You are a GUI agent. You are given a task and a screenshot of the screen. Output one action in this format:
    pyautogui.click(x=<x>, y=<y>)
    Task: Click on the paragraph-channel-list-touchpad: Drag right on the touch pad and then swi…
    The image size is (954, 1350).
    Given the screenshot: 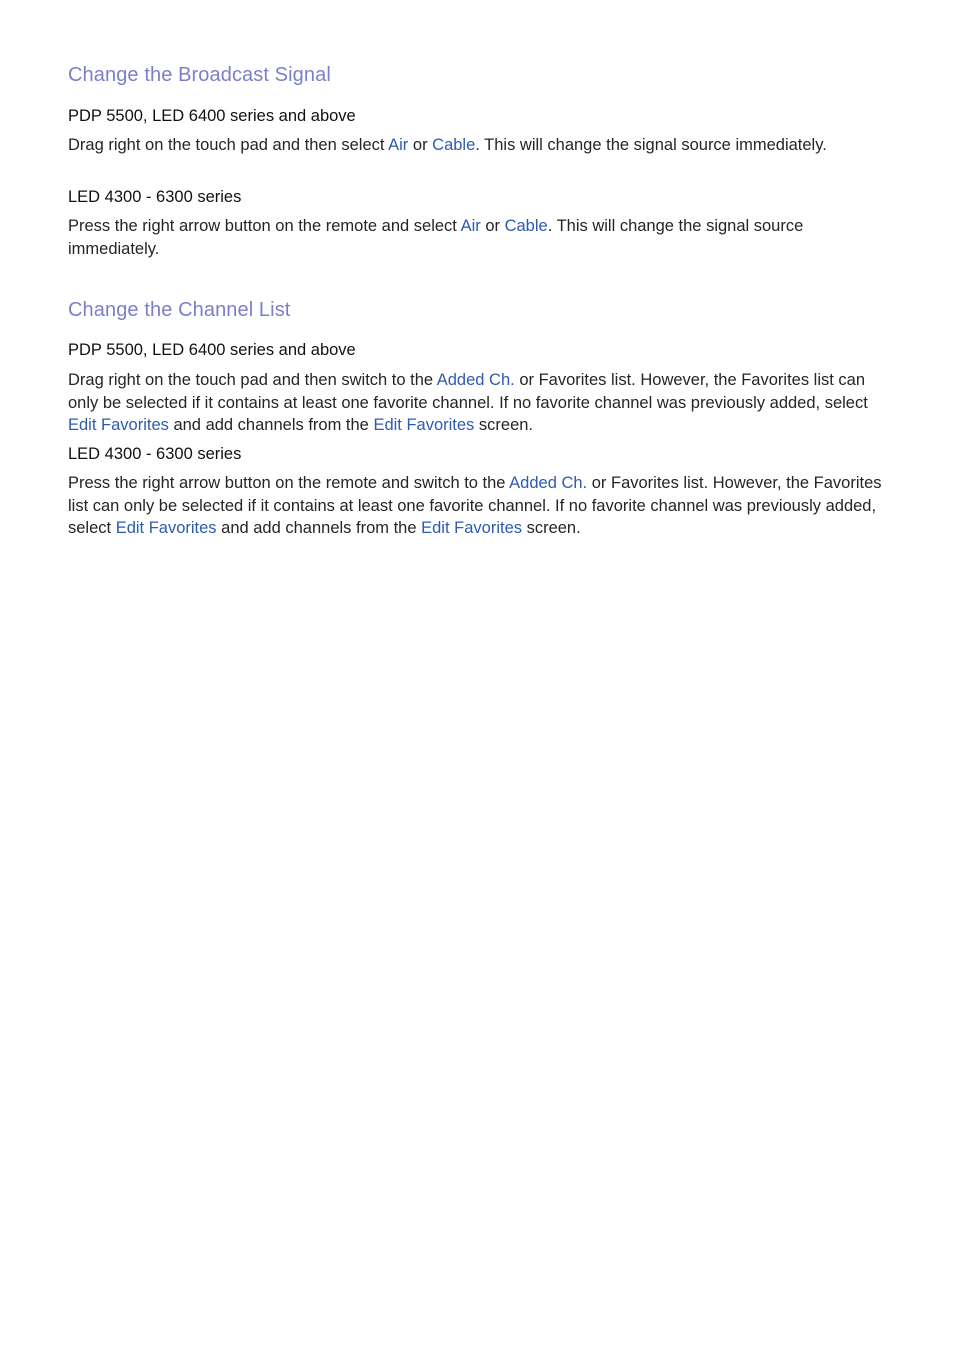 What is the action you would take?
    pyautogui.click(x=480, y=403)
    